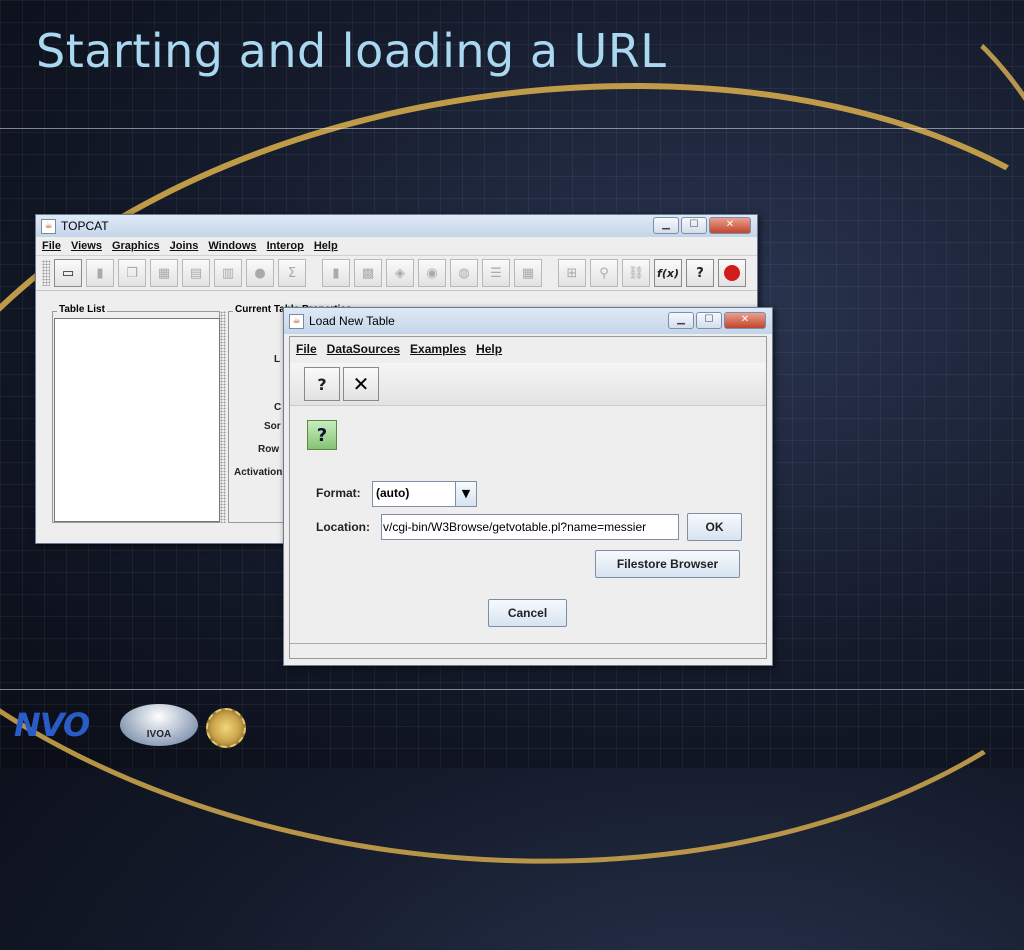  What do you see at coordinates (258, 472) in the screenshot?
I see `field-label: Activation` at bounding box center [258, 472].